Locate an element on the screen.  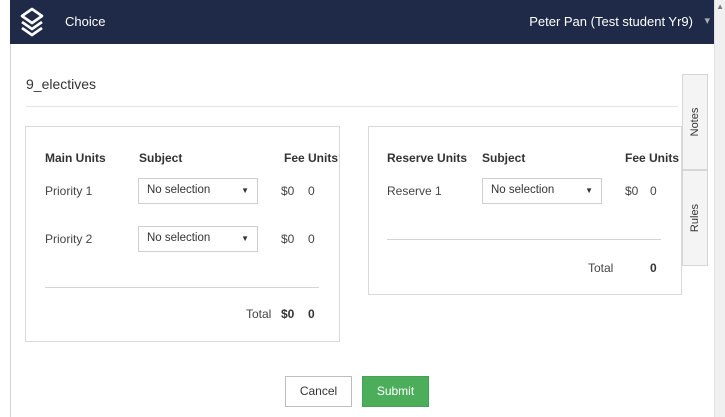
choice-logo-icon is located at coordinates (32, 22).